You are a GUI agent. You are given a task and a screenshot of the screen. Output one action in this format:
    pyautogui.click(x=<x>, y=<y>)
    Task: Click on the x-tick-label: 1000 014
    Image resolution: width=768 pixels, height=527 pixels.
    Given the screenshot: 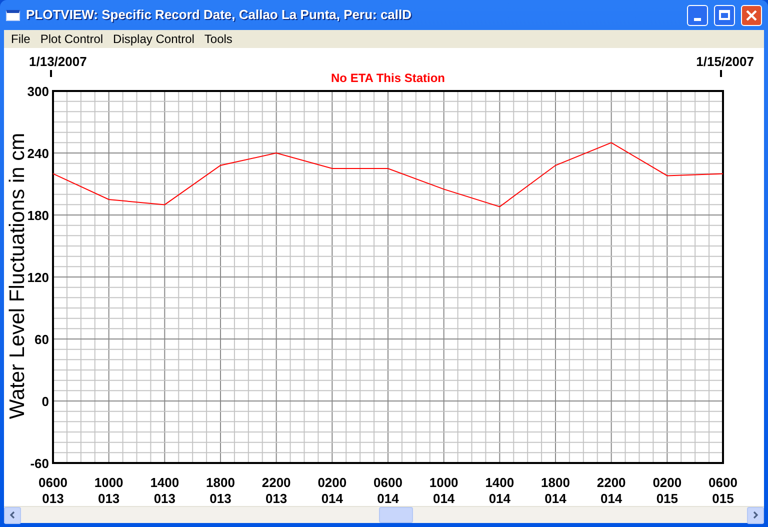 What is the action you would take?
    pyautogui.click(x=443, y=490)
    